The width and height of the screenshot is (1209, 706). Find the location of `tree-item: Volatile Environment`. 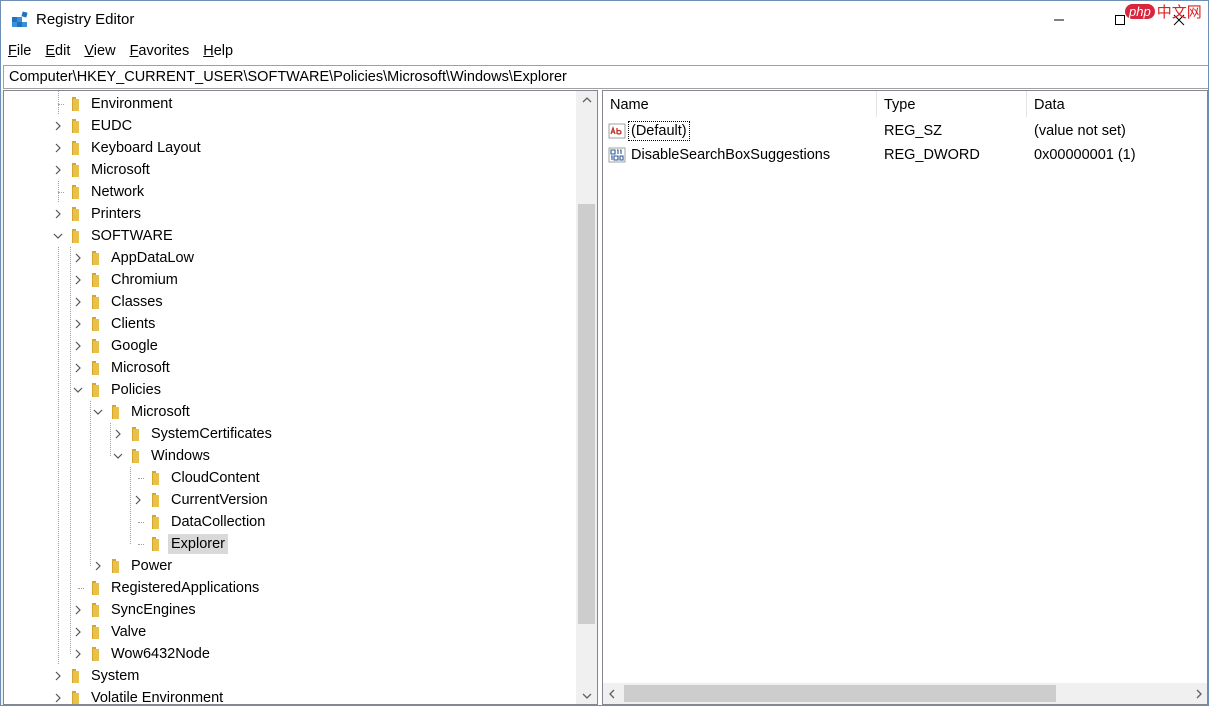

tree-item: Volatile Environment is located at coordinates (139, 695).